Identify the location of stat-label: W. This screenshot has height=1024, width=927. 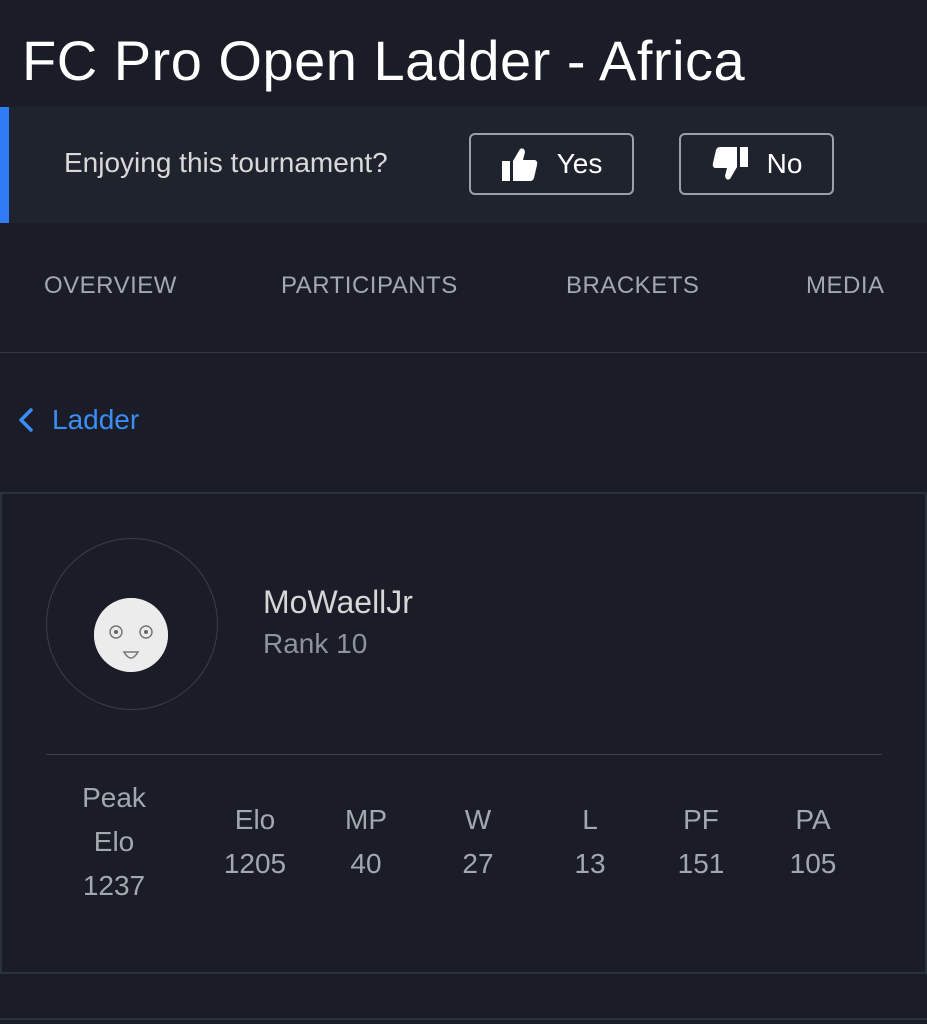
(478, 819).